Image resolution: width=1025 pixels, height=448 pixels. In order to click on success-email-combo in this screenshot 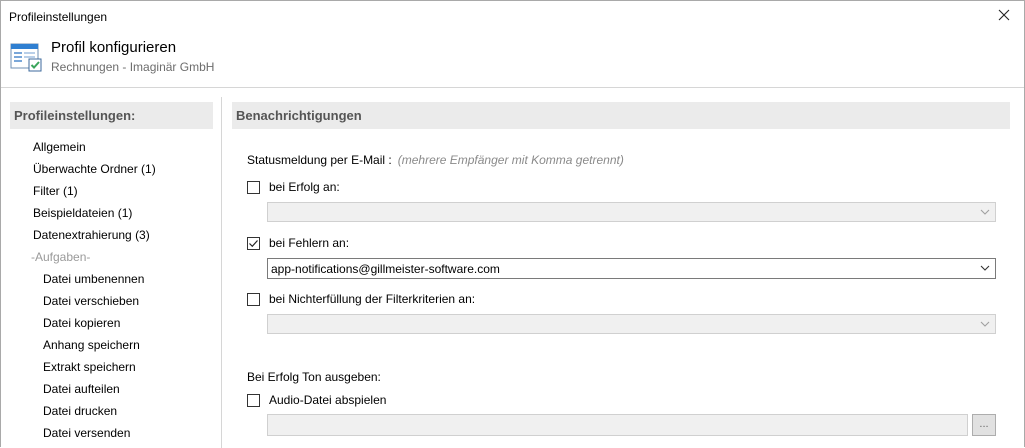, I will do `click(631, 212)`.